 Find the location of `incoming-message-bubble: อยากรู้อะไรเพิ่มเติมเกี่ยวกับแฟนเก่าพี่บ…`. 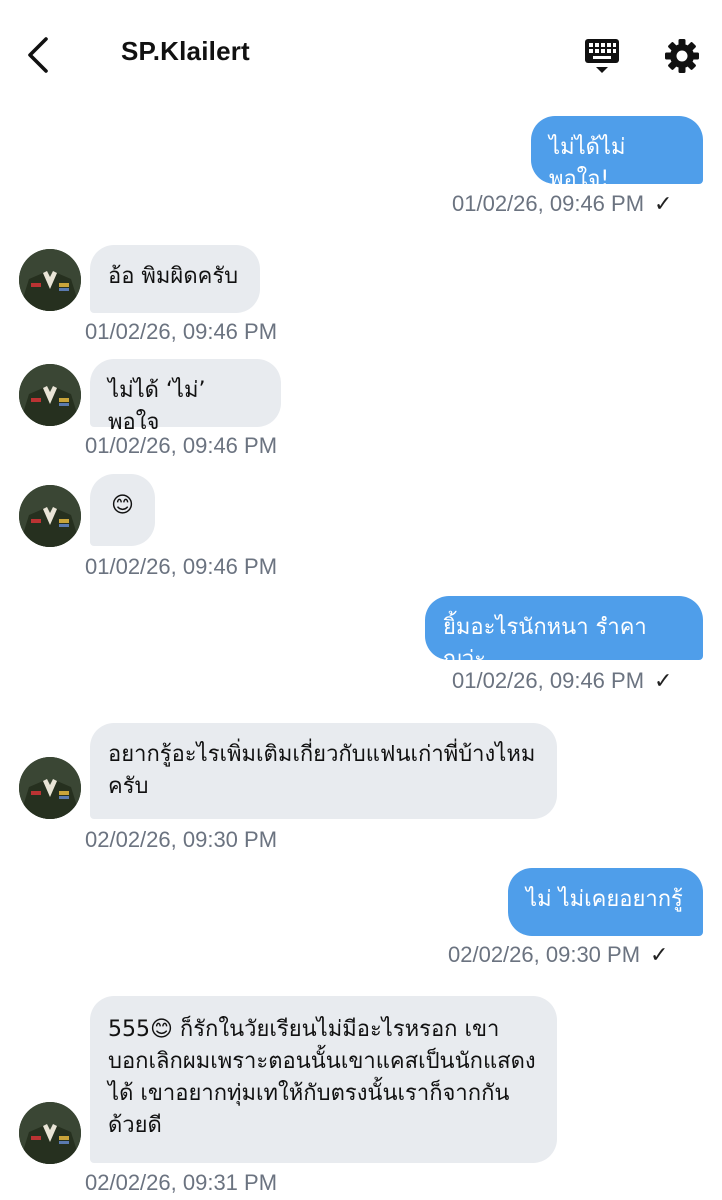

incoming-message-bubble: อยากรู้อะไรเพิ่มเติมเกี่ยวกับแฟนเก่าพี่บ… is located at coordinates (323, 771).